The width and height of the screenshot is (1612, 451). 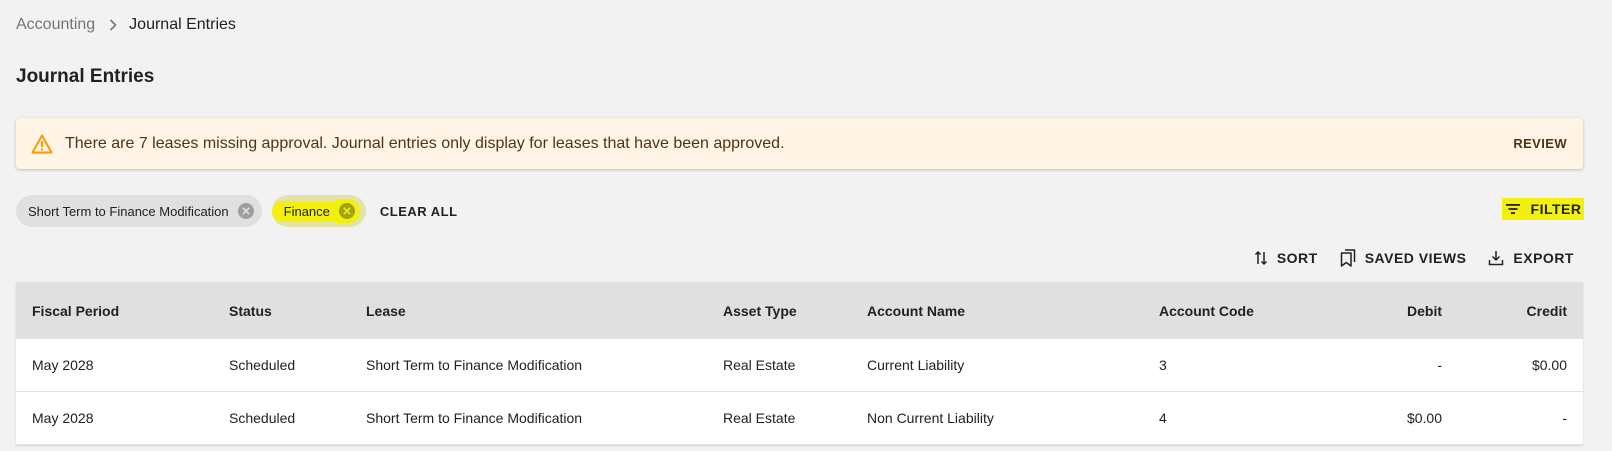 What do you see at coordinates (1439, 365) in the screenshot?
I see `cell-debit: -` at bounding box center [1439, 365].